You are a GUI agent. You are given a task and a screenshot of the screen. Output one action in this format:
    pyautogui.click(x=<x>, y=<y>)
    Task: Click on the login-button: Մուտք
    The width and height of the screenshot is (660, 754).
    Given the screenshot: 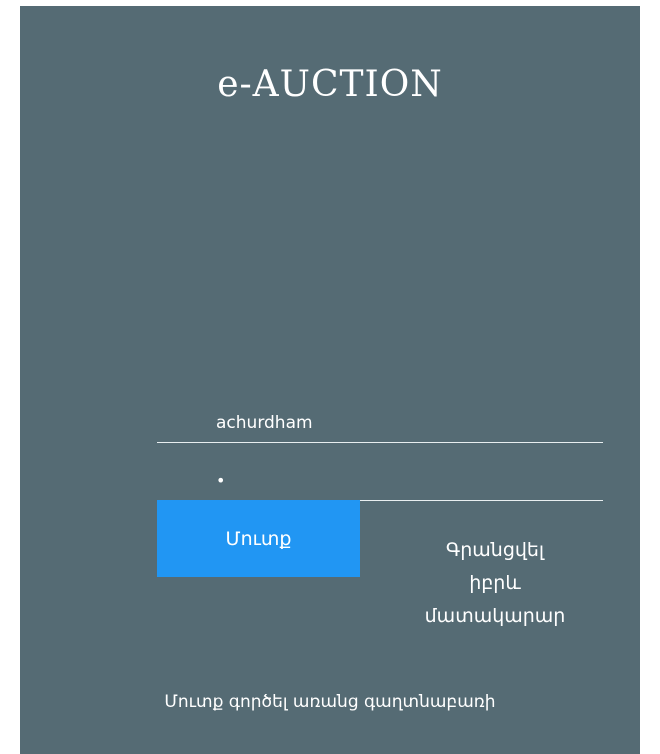 What is the action you would take?
    pyautogui.click(x=258, y=538)
    